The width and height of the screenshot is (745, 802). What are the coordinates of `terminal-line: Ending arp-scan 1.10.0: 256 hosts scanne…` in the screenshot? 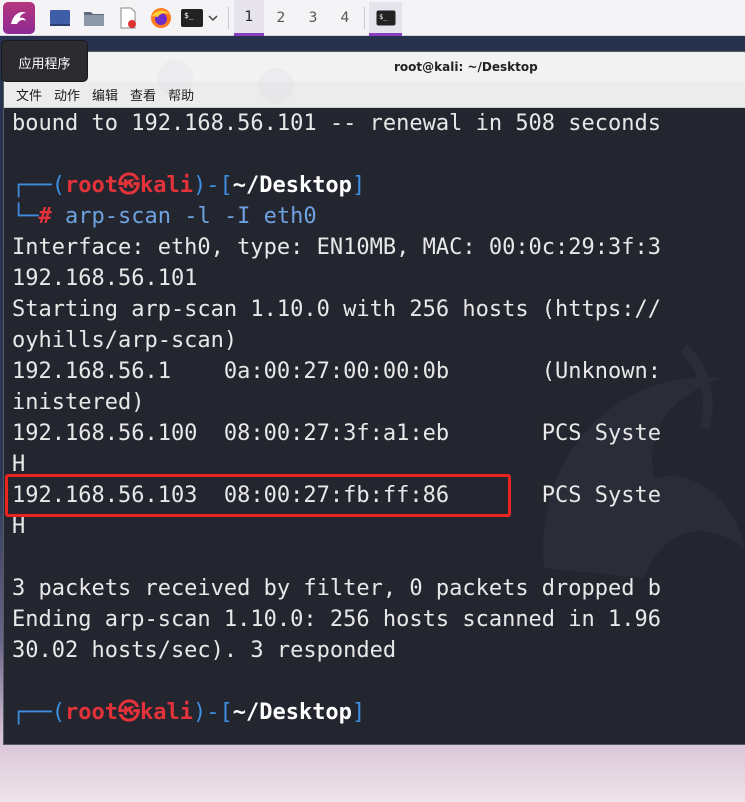 It's located at (337, 619).